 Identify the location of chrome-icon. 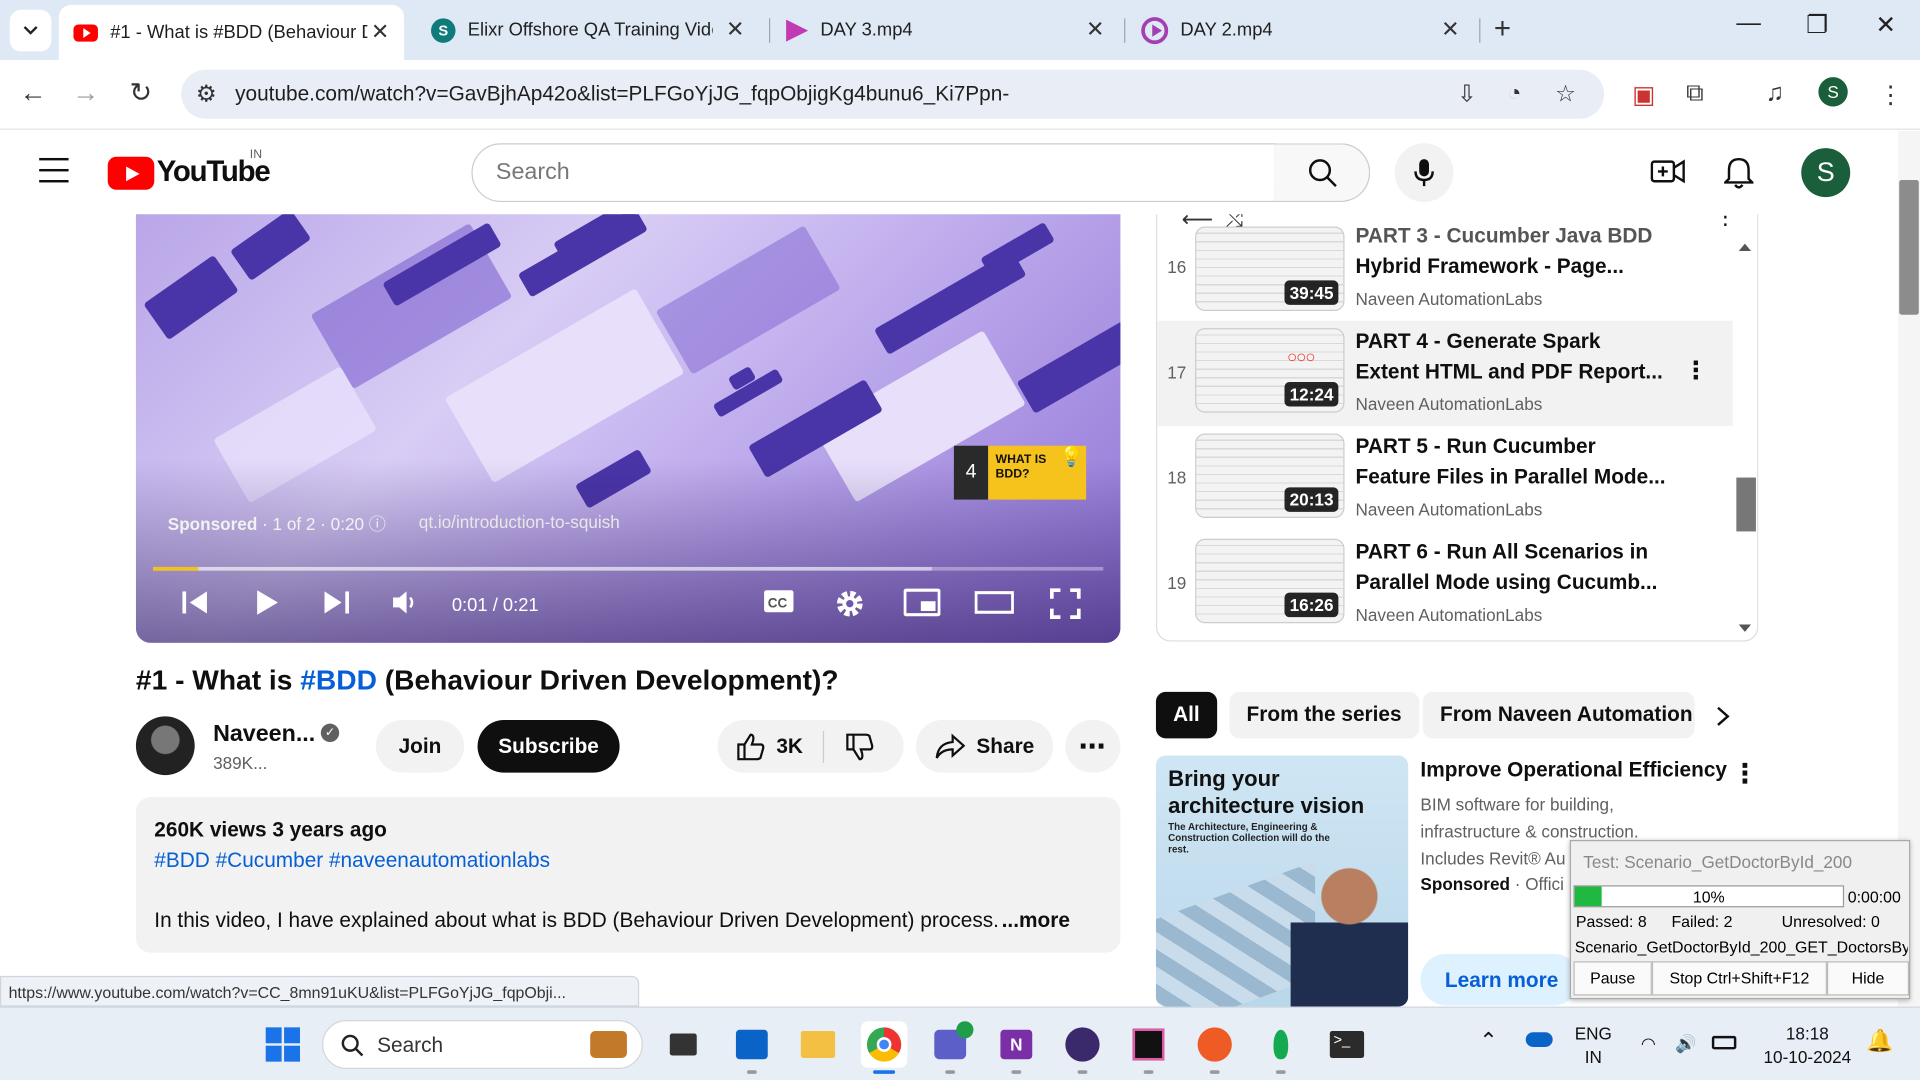
(884, 1047).